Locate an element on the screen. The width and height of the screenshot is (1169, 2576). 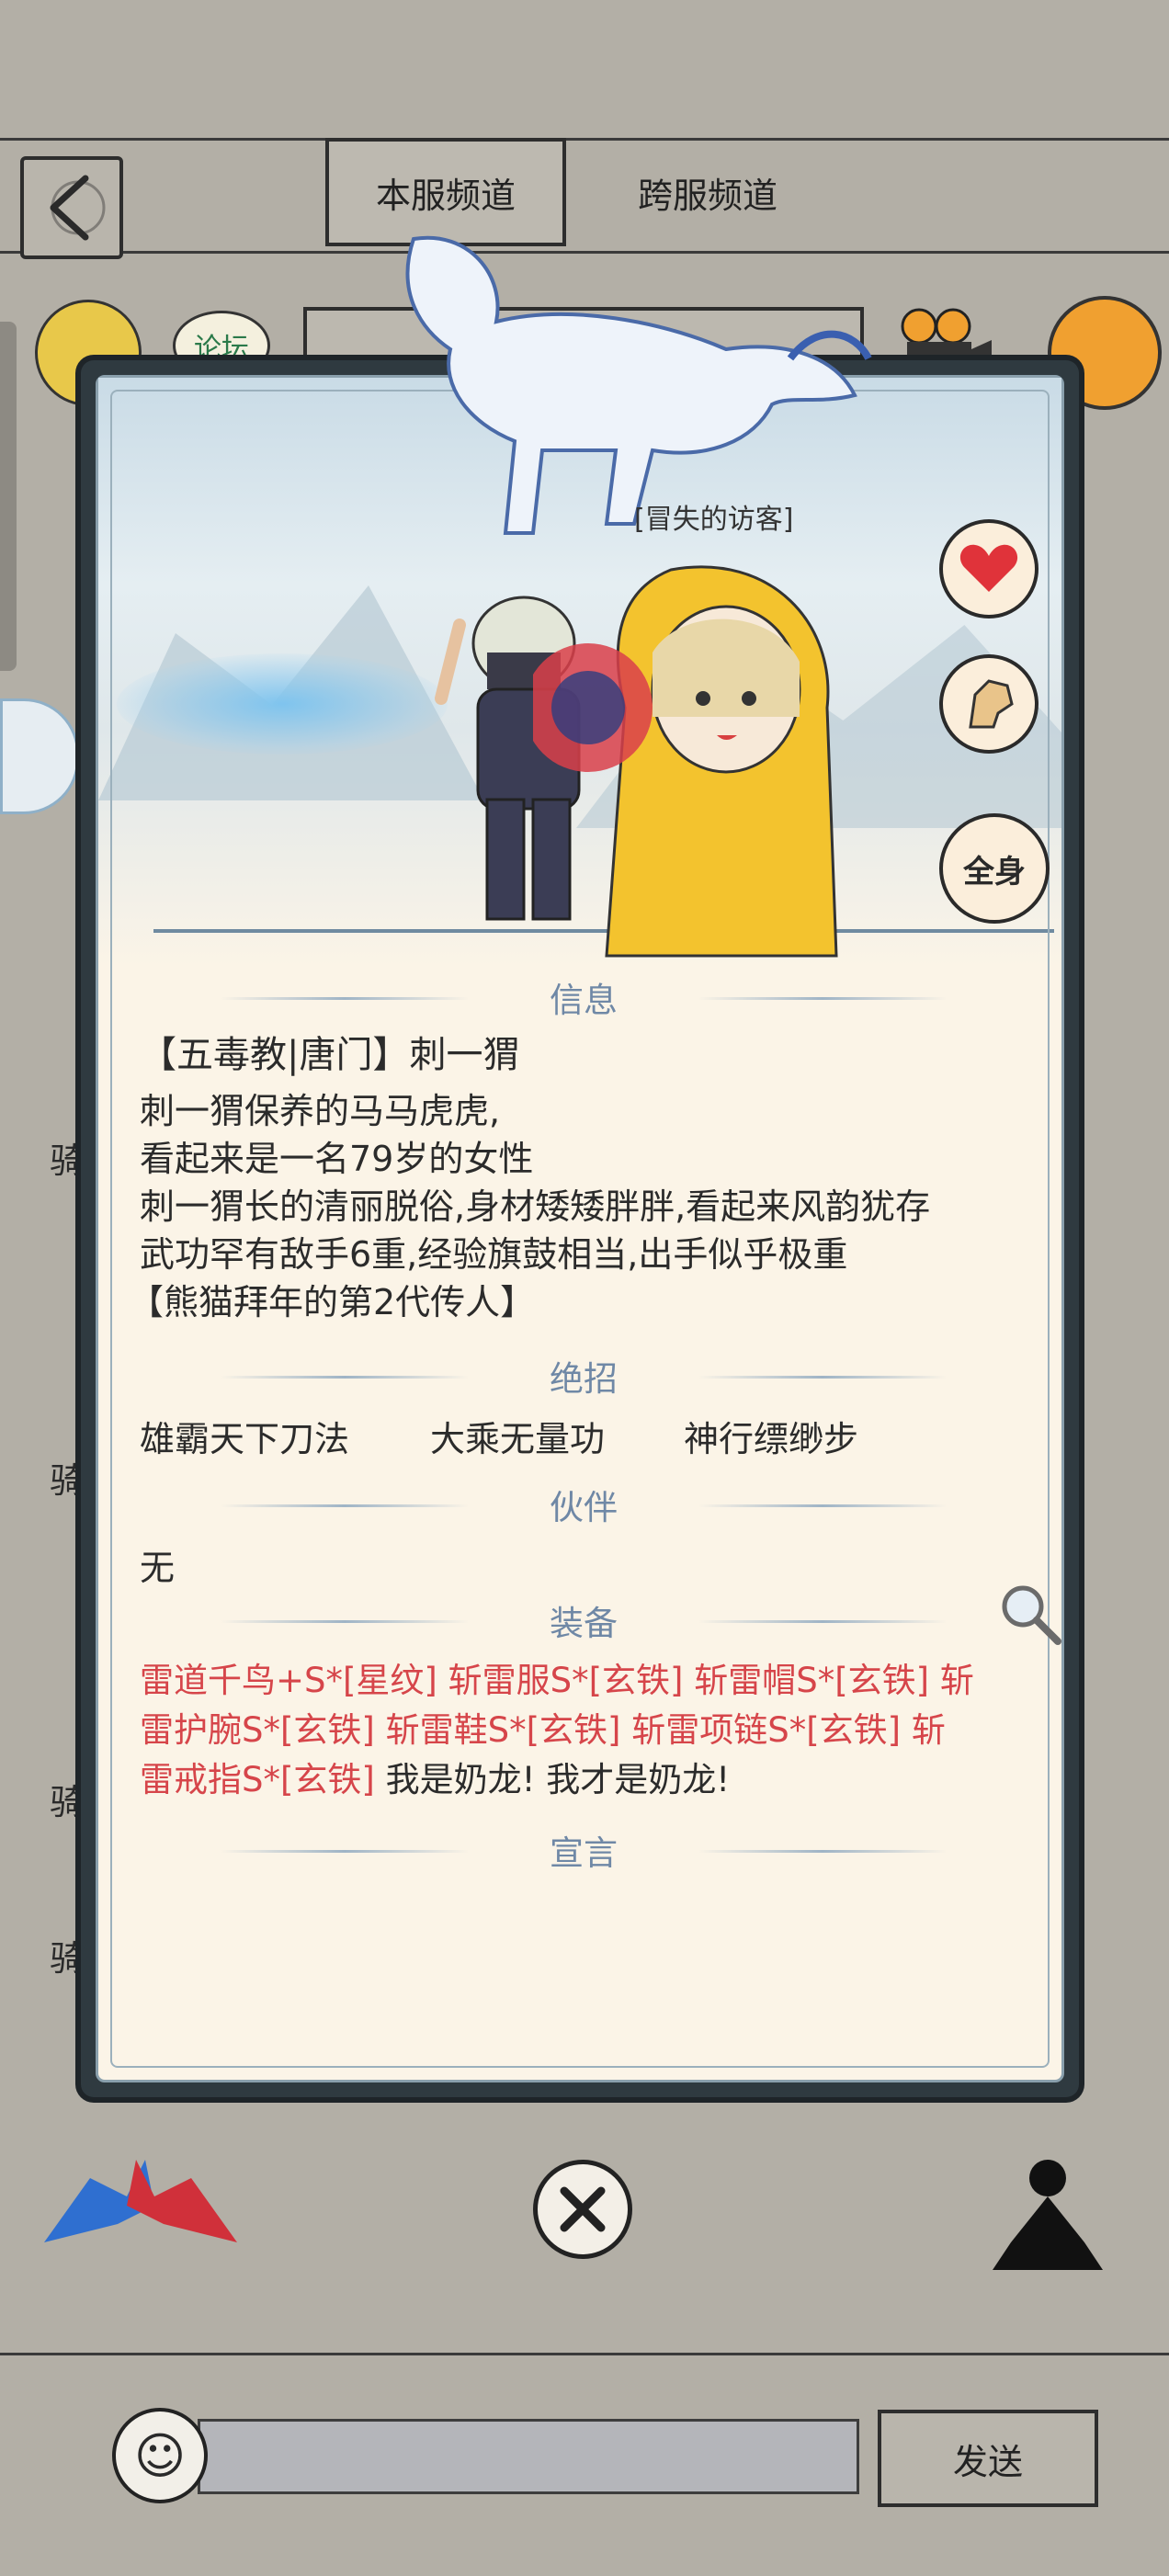
partner-value: 无 is located at coordinates (158, 1568).